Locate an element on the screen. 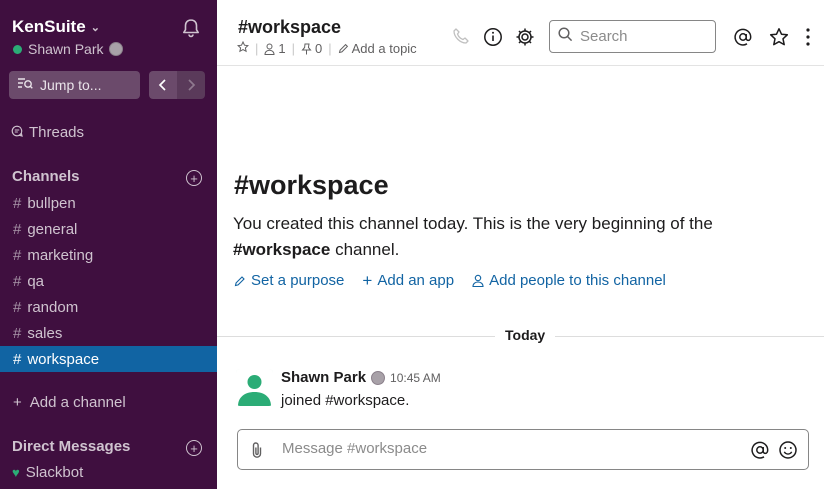 This screenshot has width=824, height=489. emoji-smiley-icon is located at coordinates (788, 452).